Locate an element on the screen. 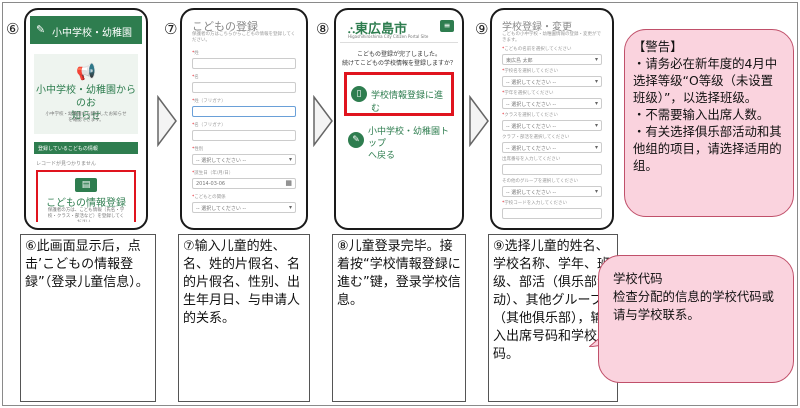  school-registration-desc: こどもの小中学校・幼稚園情報の登録・変更ができます。 is located at coordinates (551, 37).